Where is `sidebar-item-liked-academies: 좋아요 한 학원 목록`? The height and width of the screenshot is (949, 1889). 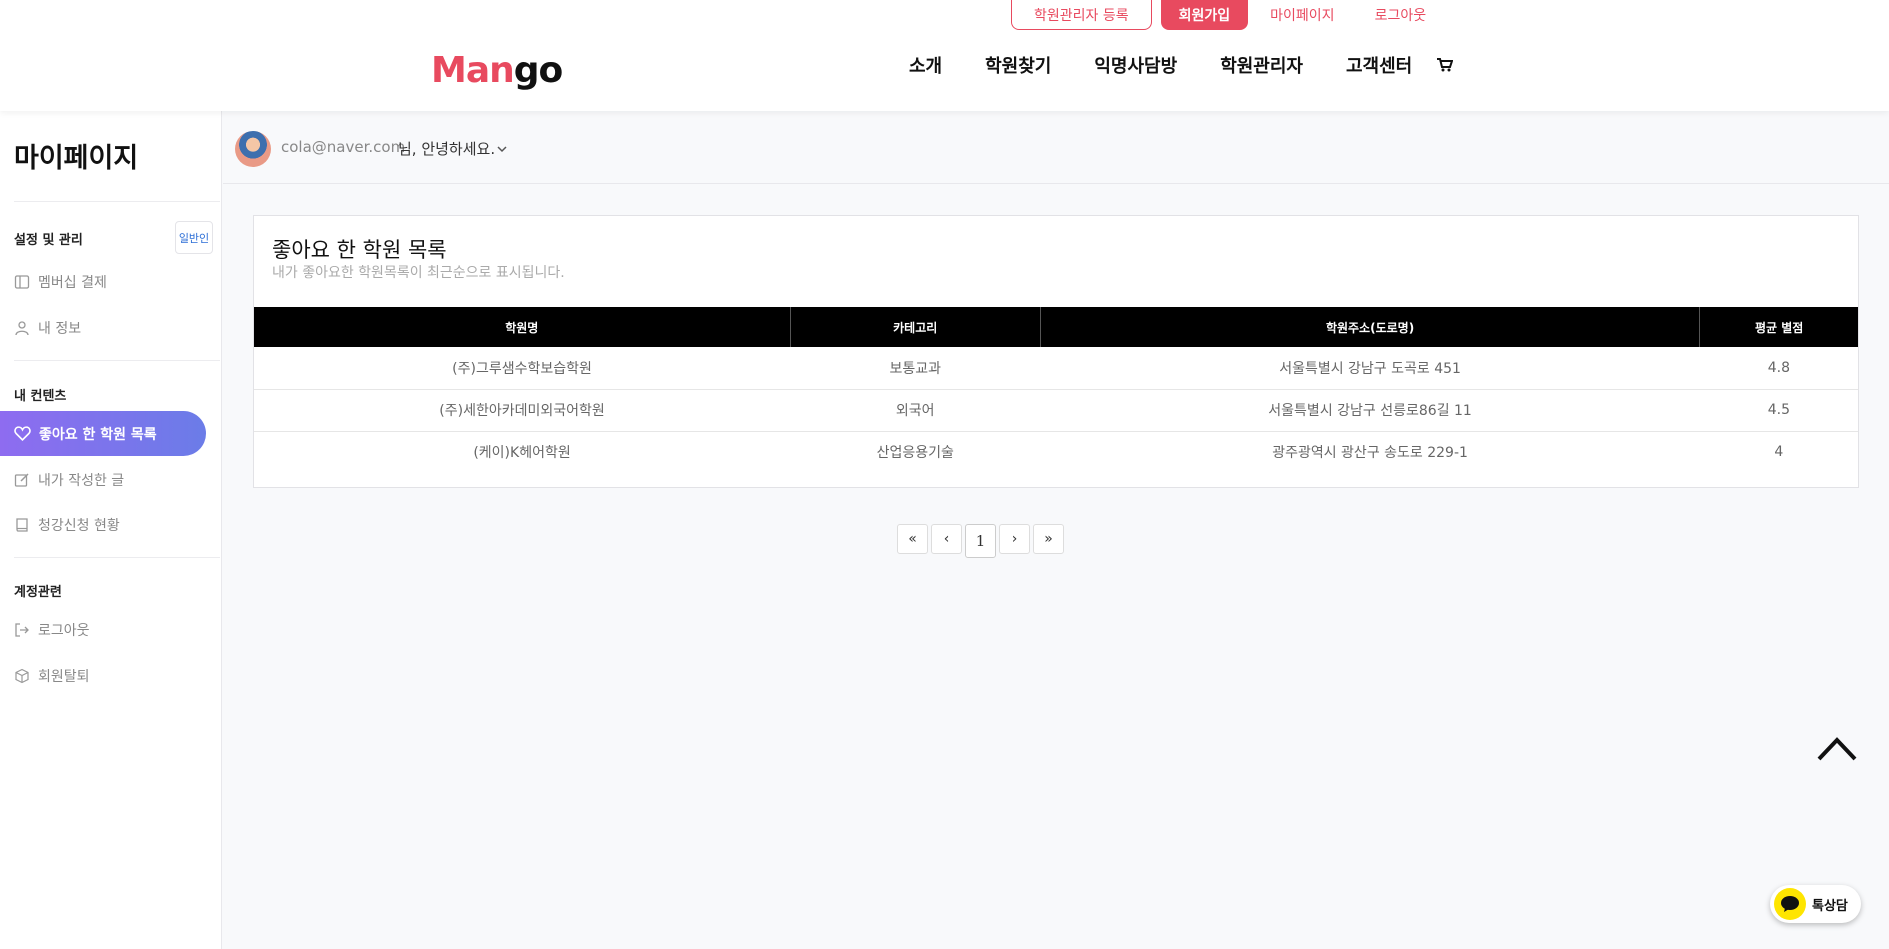 sidebar-item-liked-academies: 좋아요 한 학원 목록 is located at coordinates (103, 433).